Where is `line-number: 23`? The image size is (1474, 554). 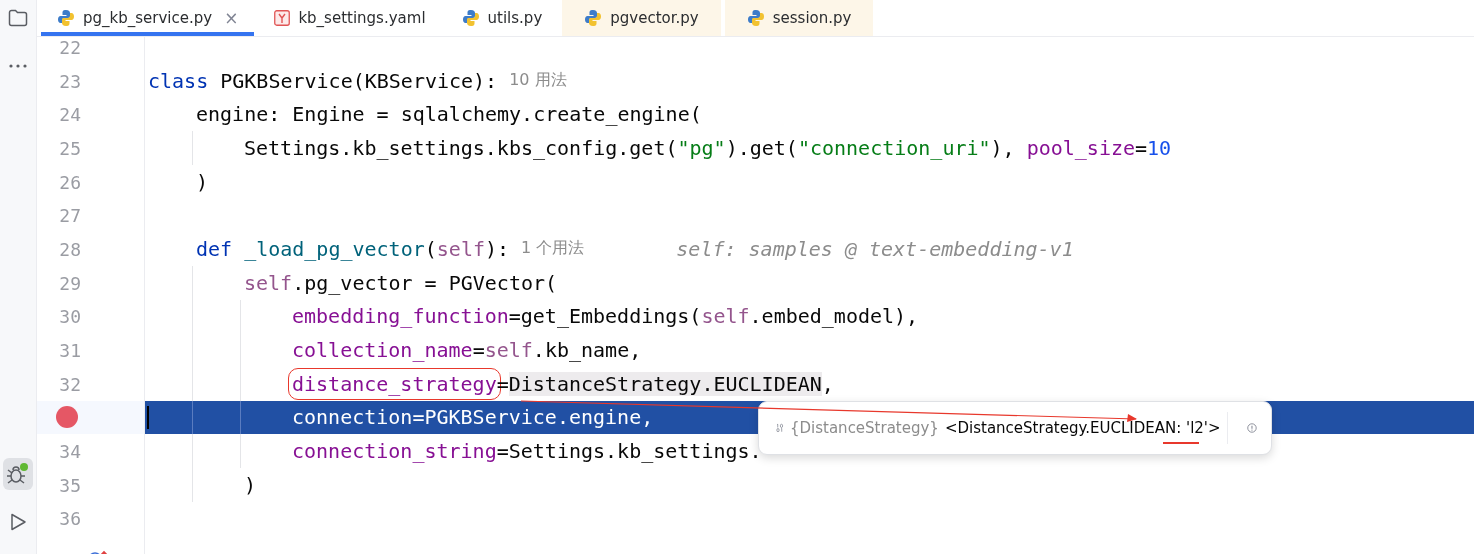
line-number: 23 is located at coordinates (70, 81).